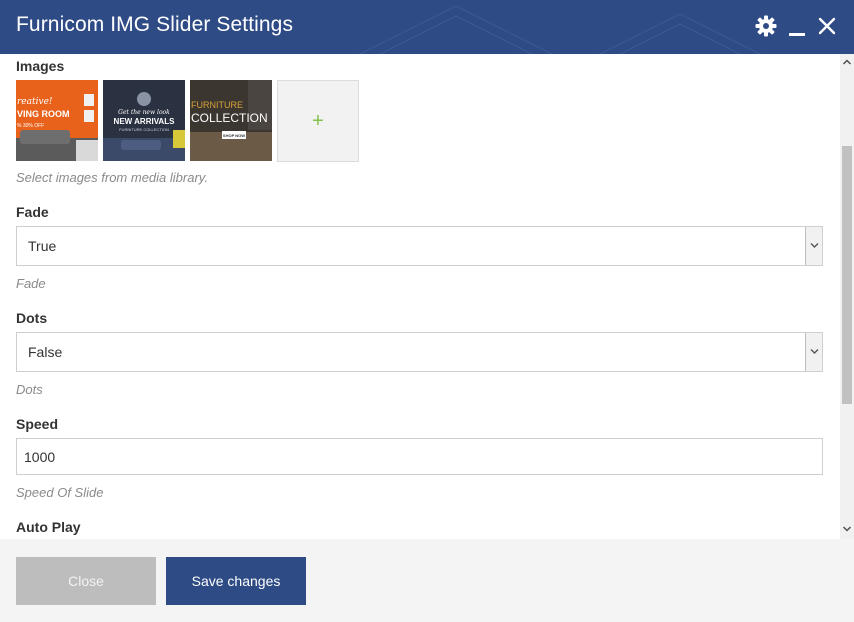 The image size is (854, 622). What do you see at coordinates (35, 102) in the screenshot?
I see `thumbnail-caption: reative!` at bounding box center [35, 102].